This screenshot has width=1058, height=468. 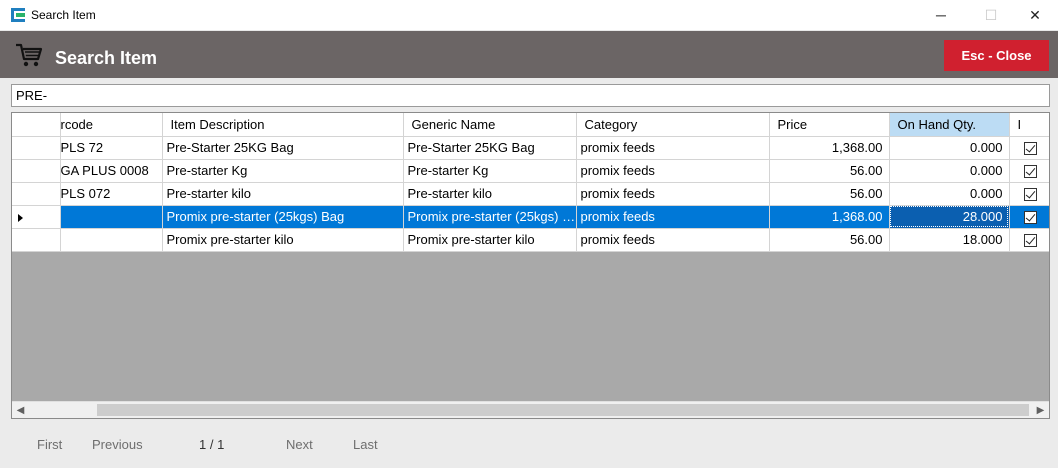 What do you see at coordinates (111, 194) in the screenshot?
I see `cell-barcode: PLS 072` at bounding box center [111, 194].